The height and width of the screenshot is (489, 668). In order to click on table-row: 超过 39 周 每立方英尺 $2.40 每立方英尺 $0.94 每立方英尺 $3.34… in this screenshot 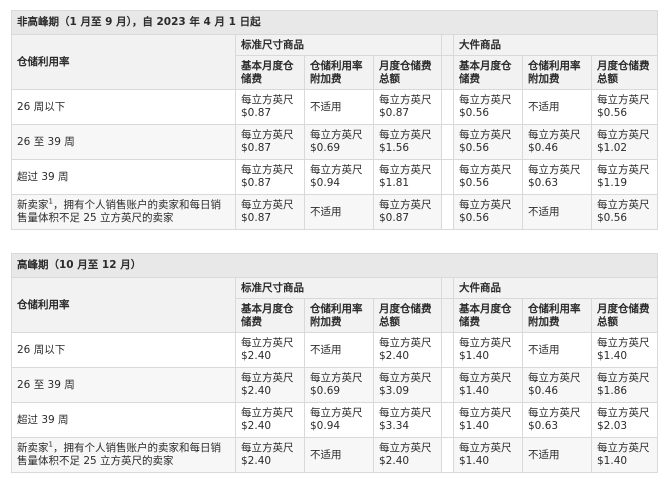, I will do `click(335, 420)`.